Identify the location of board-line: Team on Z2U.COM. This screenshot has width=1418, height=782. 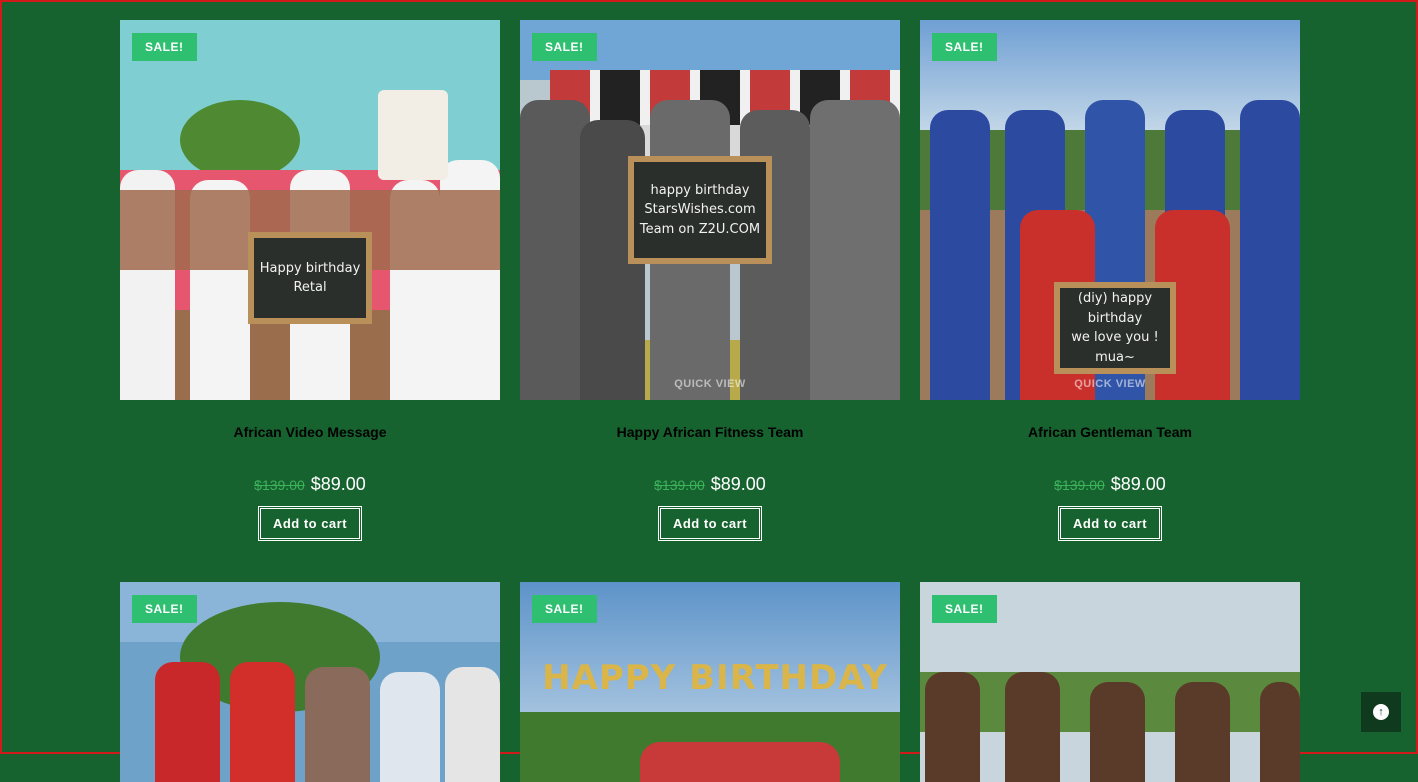
(700, 229).